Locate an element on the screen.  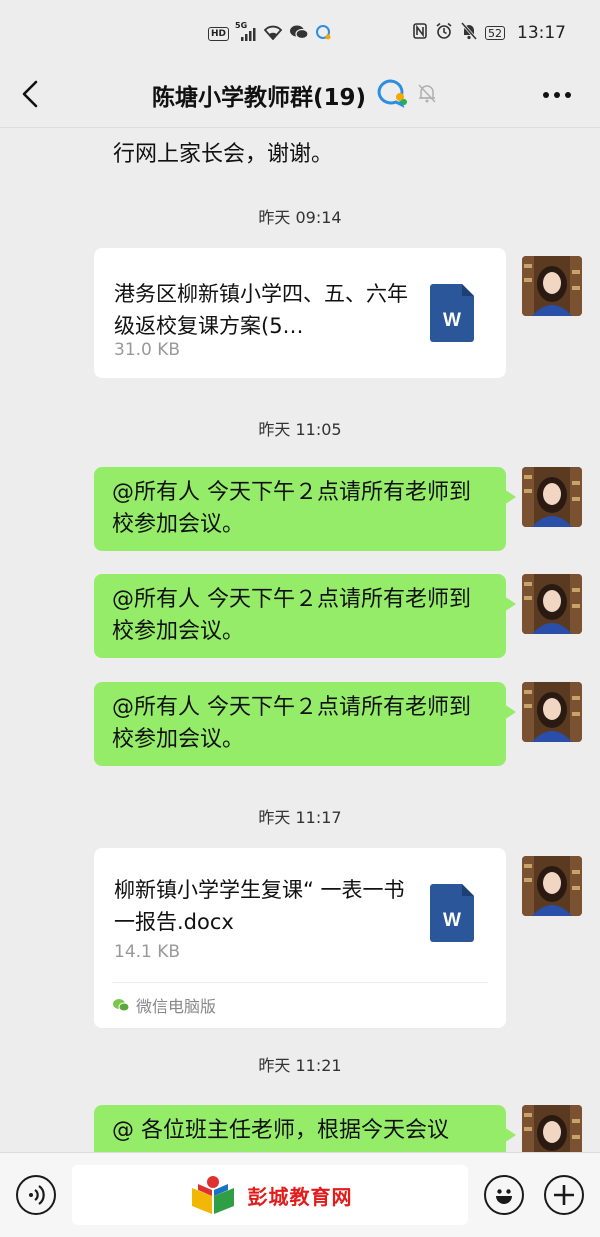
smiley-icon is located at coordinates (504, 1196).